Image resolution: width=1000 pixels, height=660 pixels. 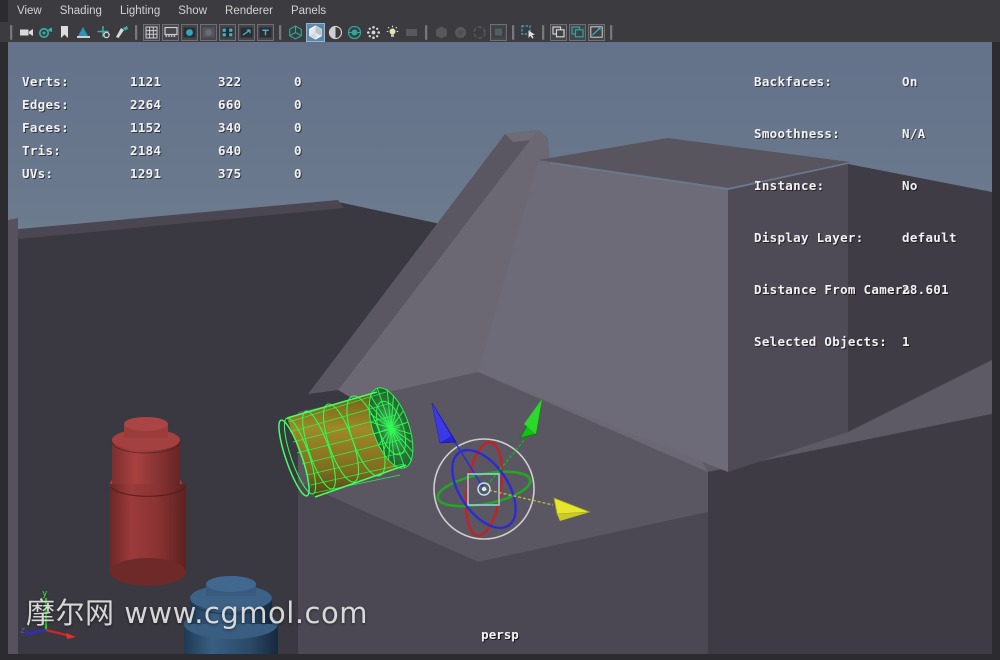 What do you see at coordinates (45, 32) in the screenshot?
I see `camera-attributes-icon` at bounding box center [45, 32].